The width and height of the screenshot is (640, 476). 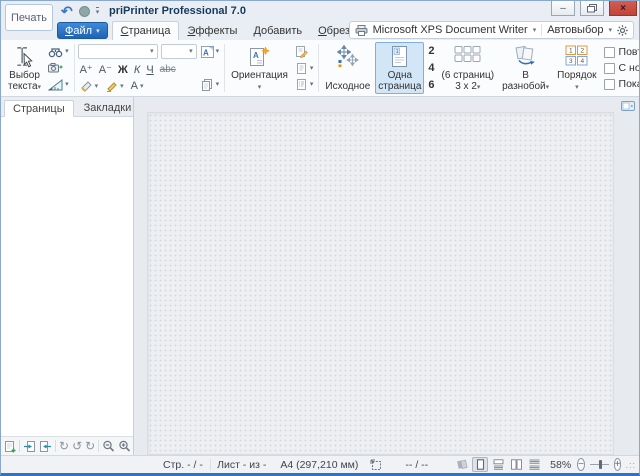 What do you see at coordinates (207, 51) in the screenshot?
I see `text-frame-icon: A` at bounding box center [207, 51].